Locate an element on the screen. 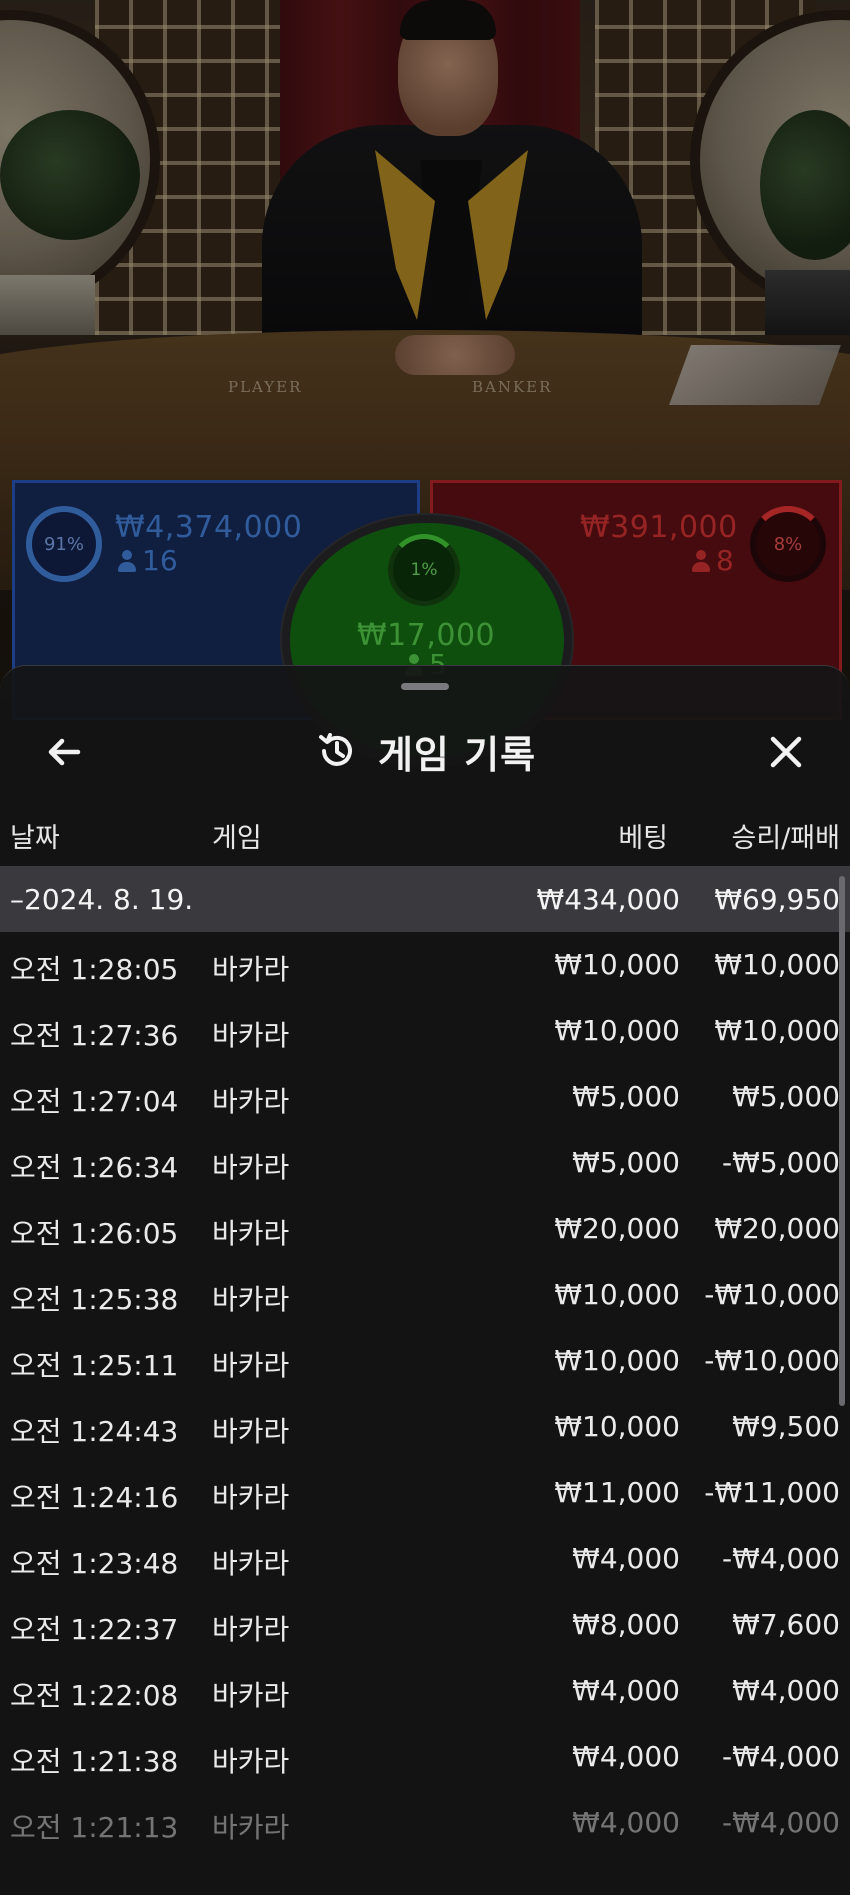 The height and width of the screenshot is (1895, 850). history-row: 오전 1:23:48 바카라 ₩4,000 -₩4,000 is located at coordinates (425, 1559).